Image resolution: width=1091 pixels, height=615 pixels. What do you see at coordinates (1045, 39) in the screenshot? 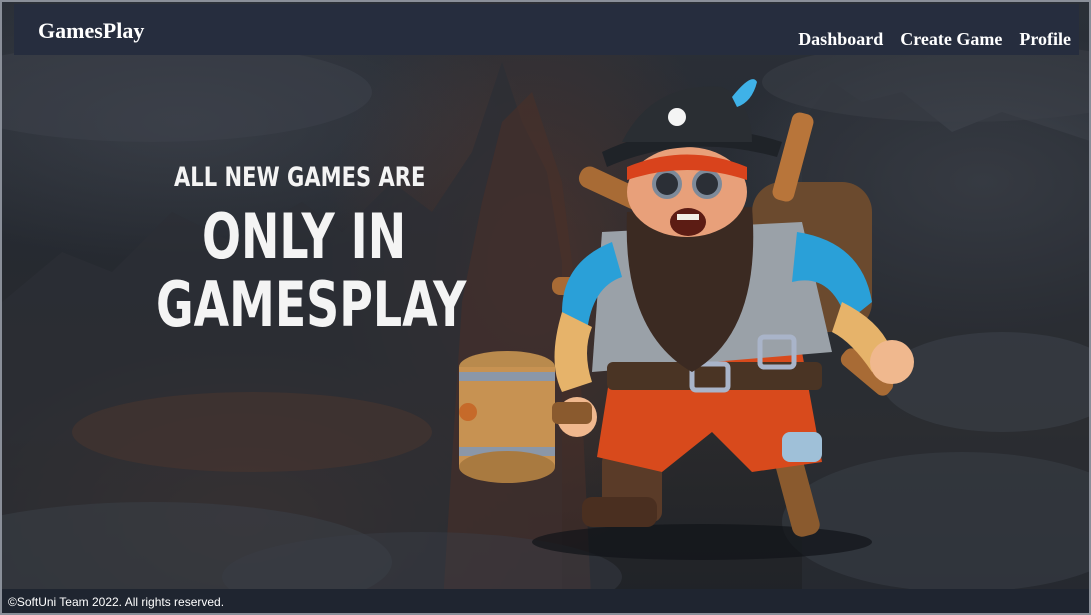
I see `nav-link-profile: Profile` at bounding box center [1045, 39].